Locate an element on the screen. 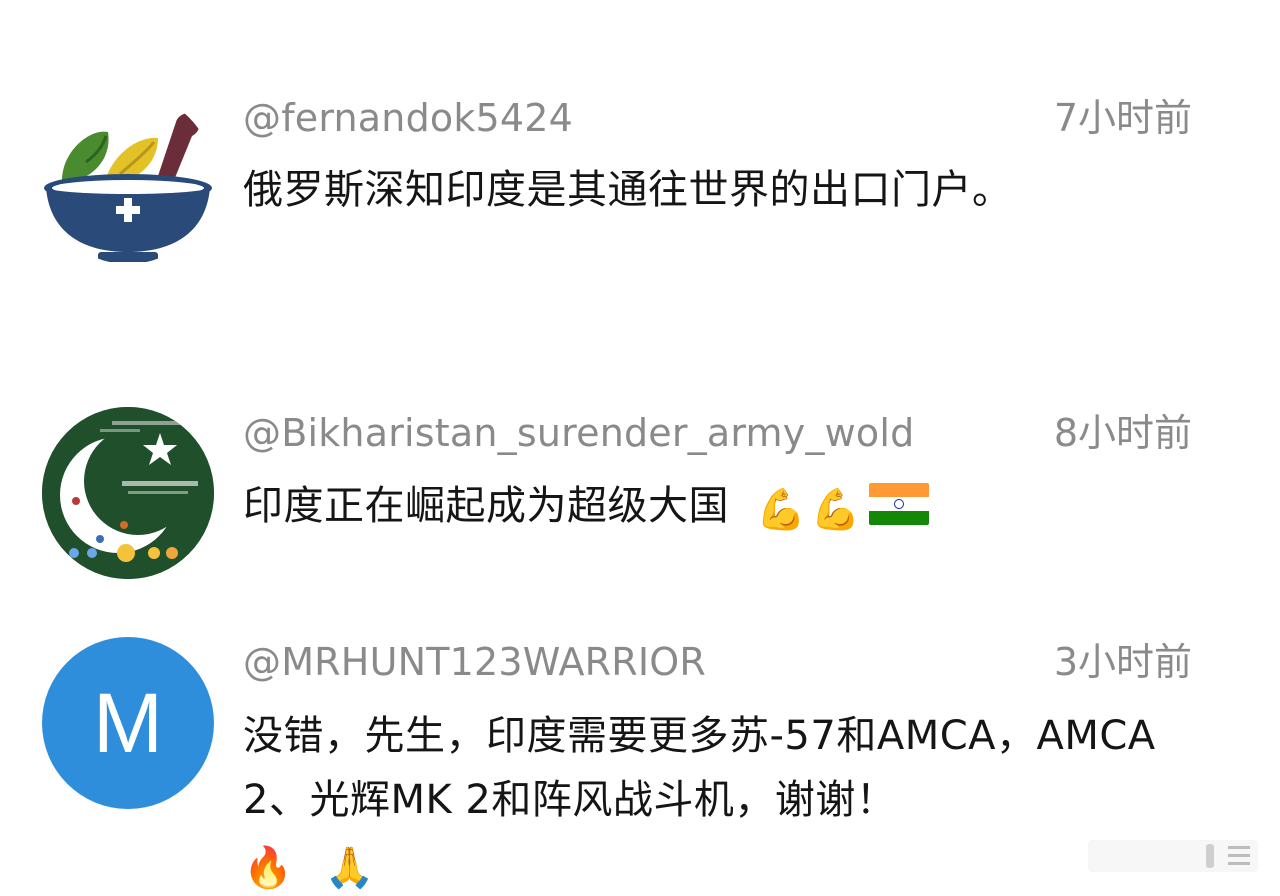 Image resolution: width=1280 pixels, height=896 pixels. crescent-star-image is located at coordinates (128, 493).